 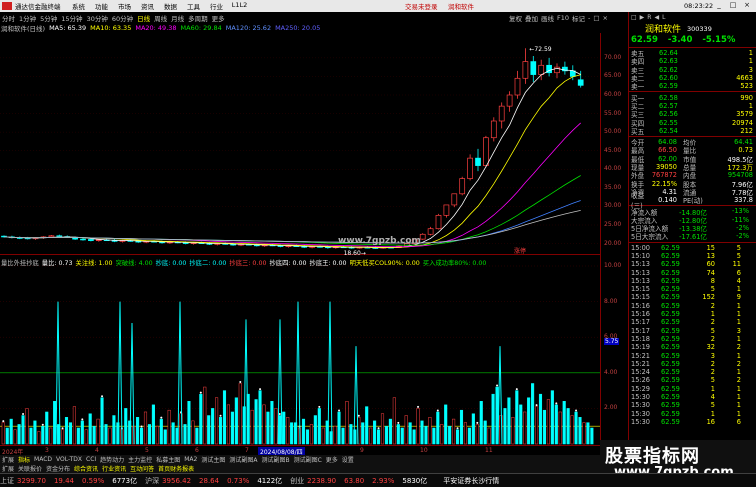 What do you see at coordinates (596, 18) in the screenshot?
I see `tool-restore: □` at bounding box center [596, 18].